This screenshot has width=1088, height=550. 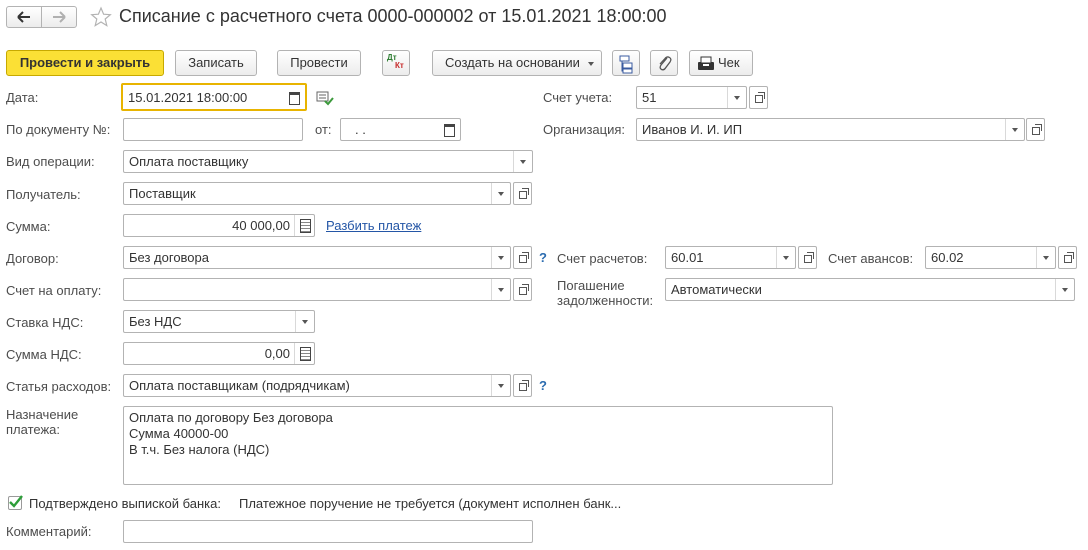 I want to click on structure-button, so click(x=626, y=63).